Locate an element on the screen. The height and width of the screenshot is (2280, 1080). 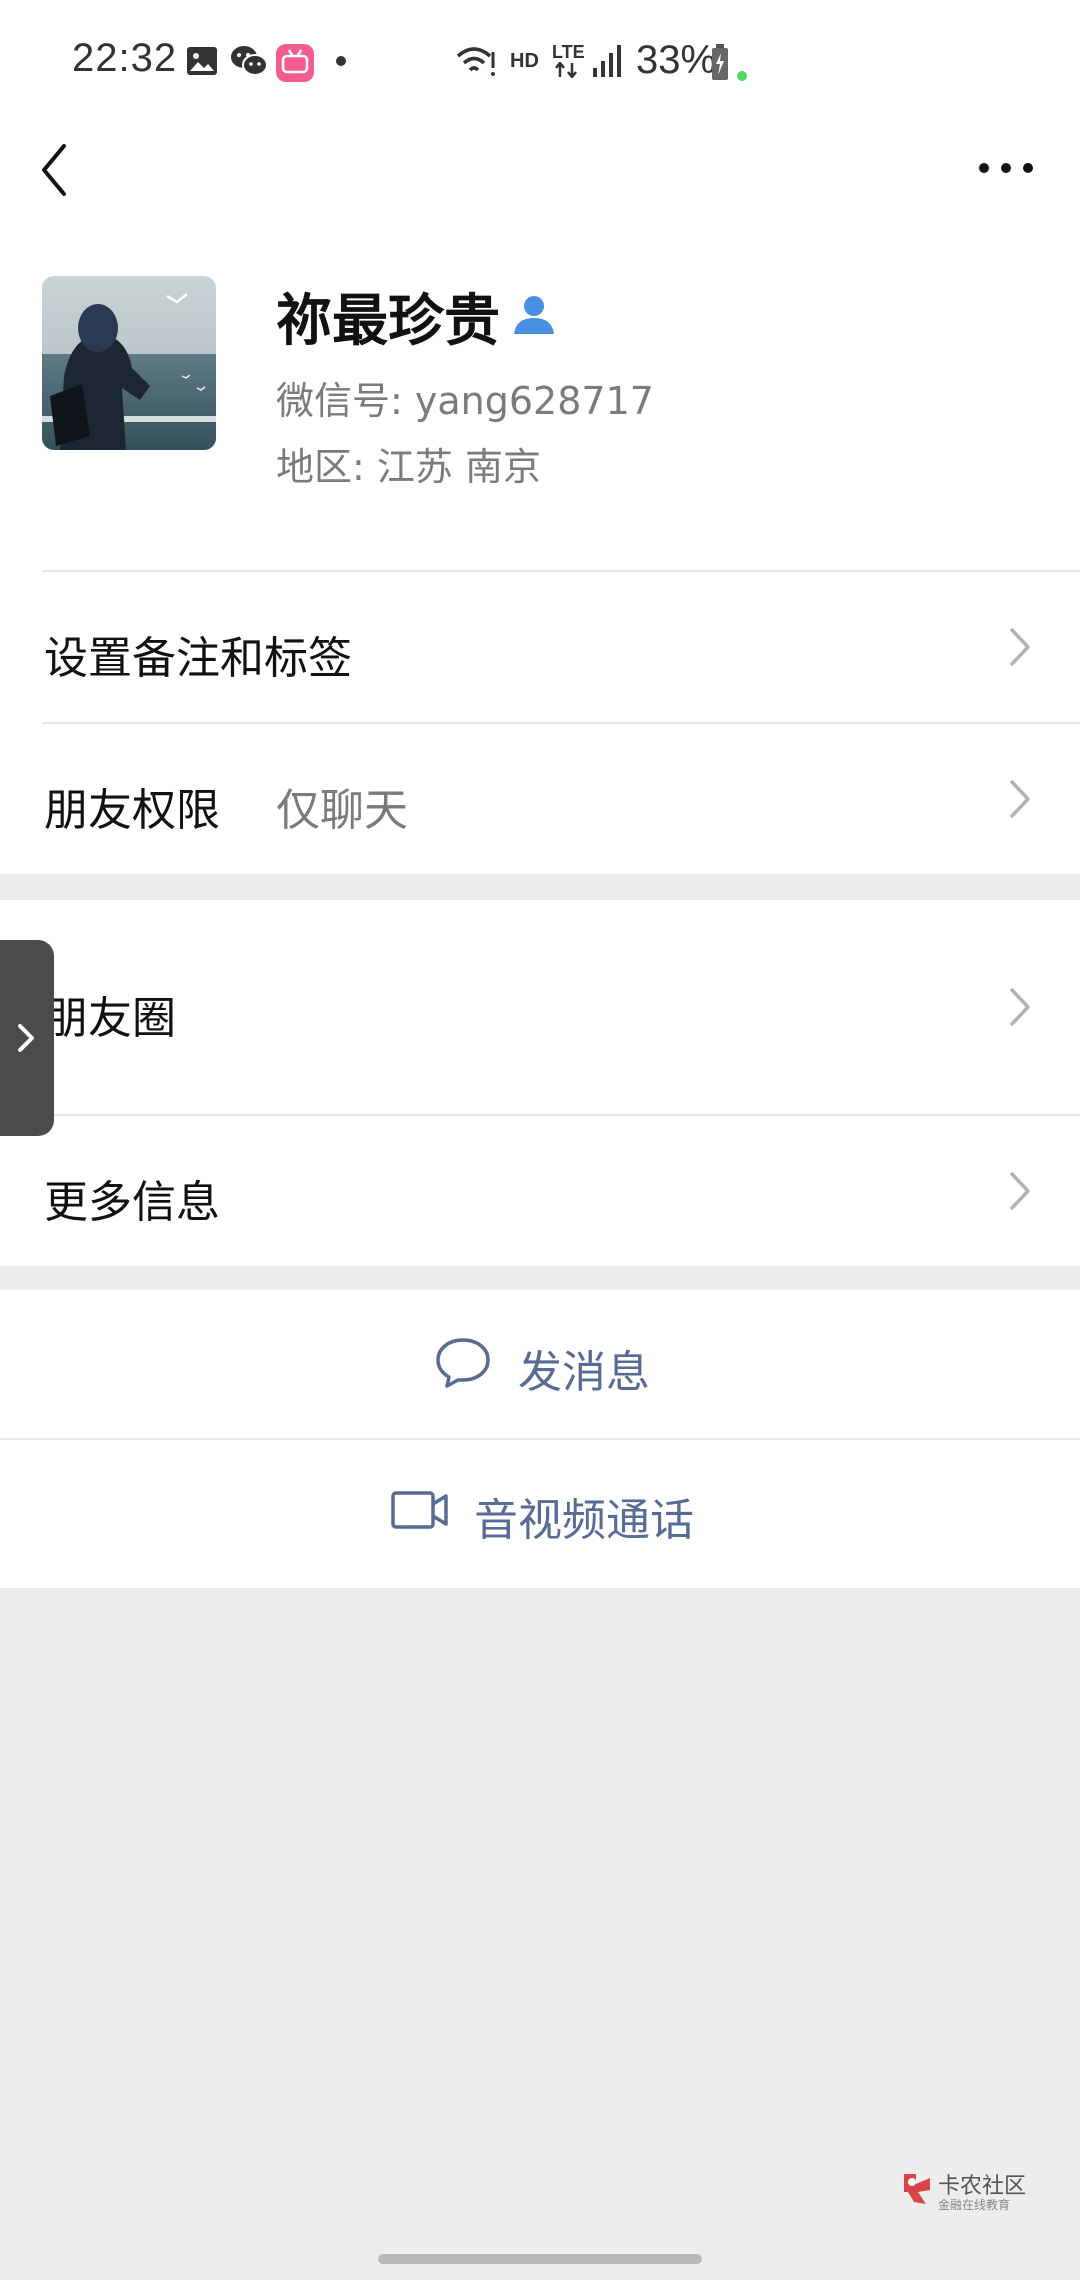
video-call-button: 音视频通话 is located at coordinates (540, 1514).